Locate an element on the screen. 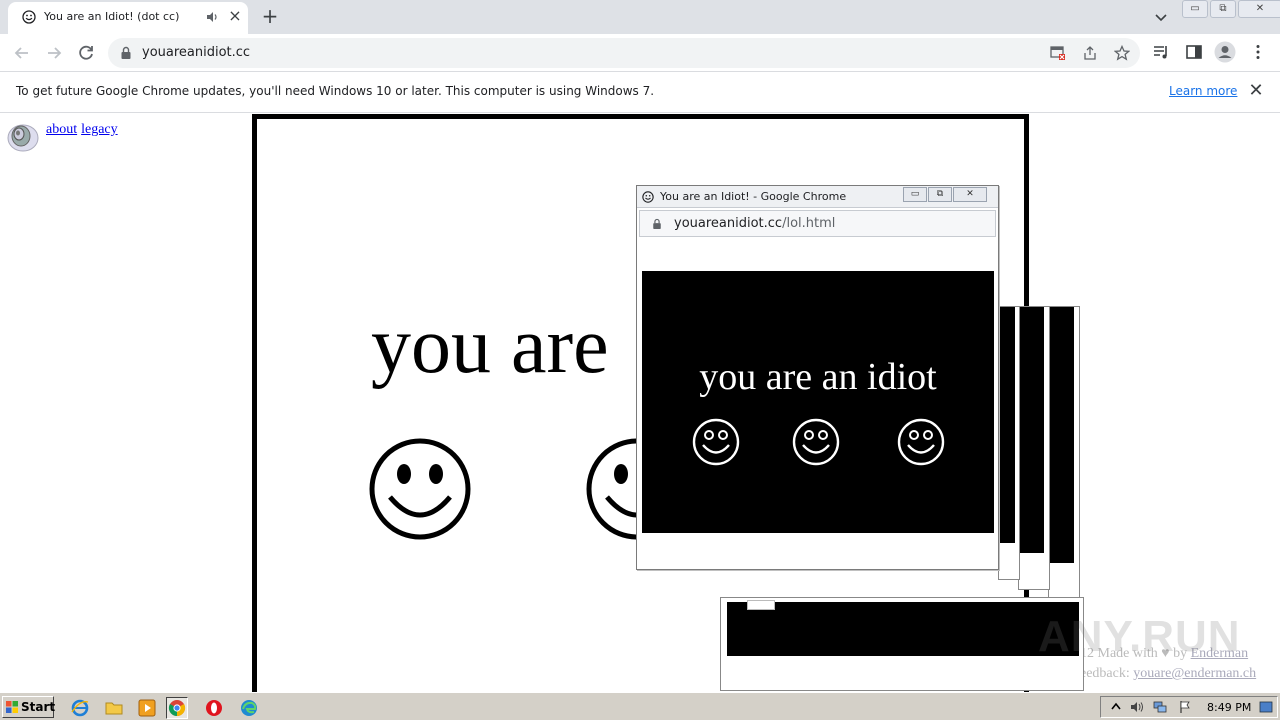  side-panel-icon is located at coordinates (1194, 52).